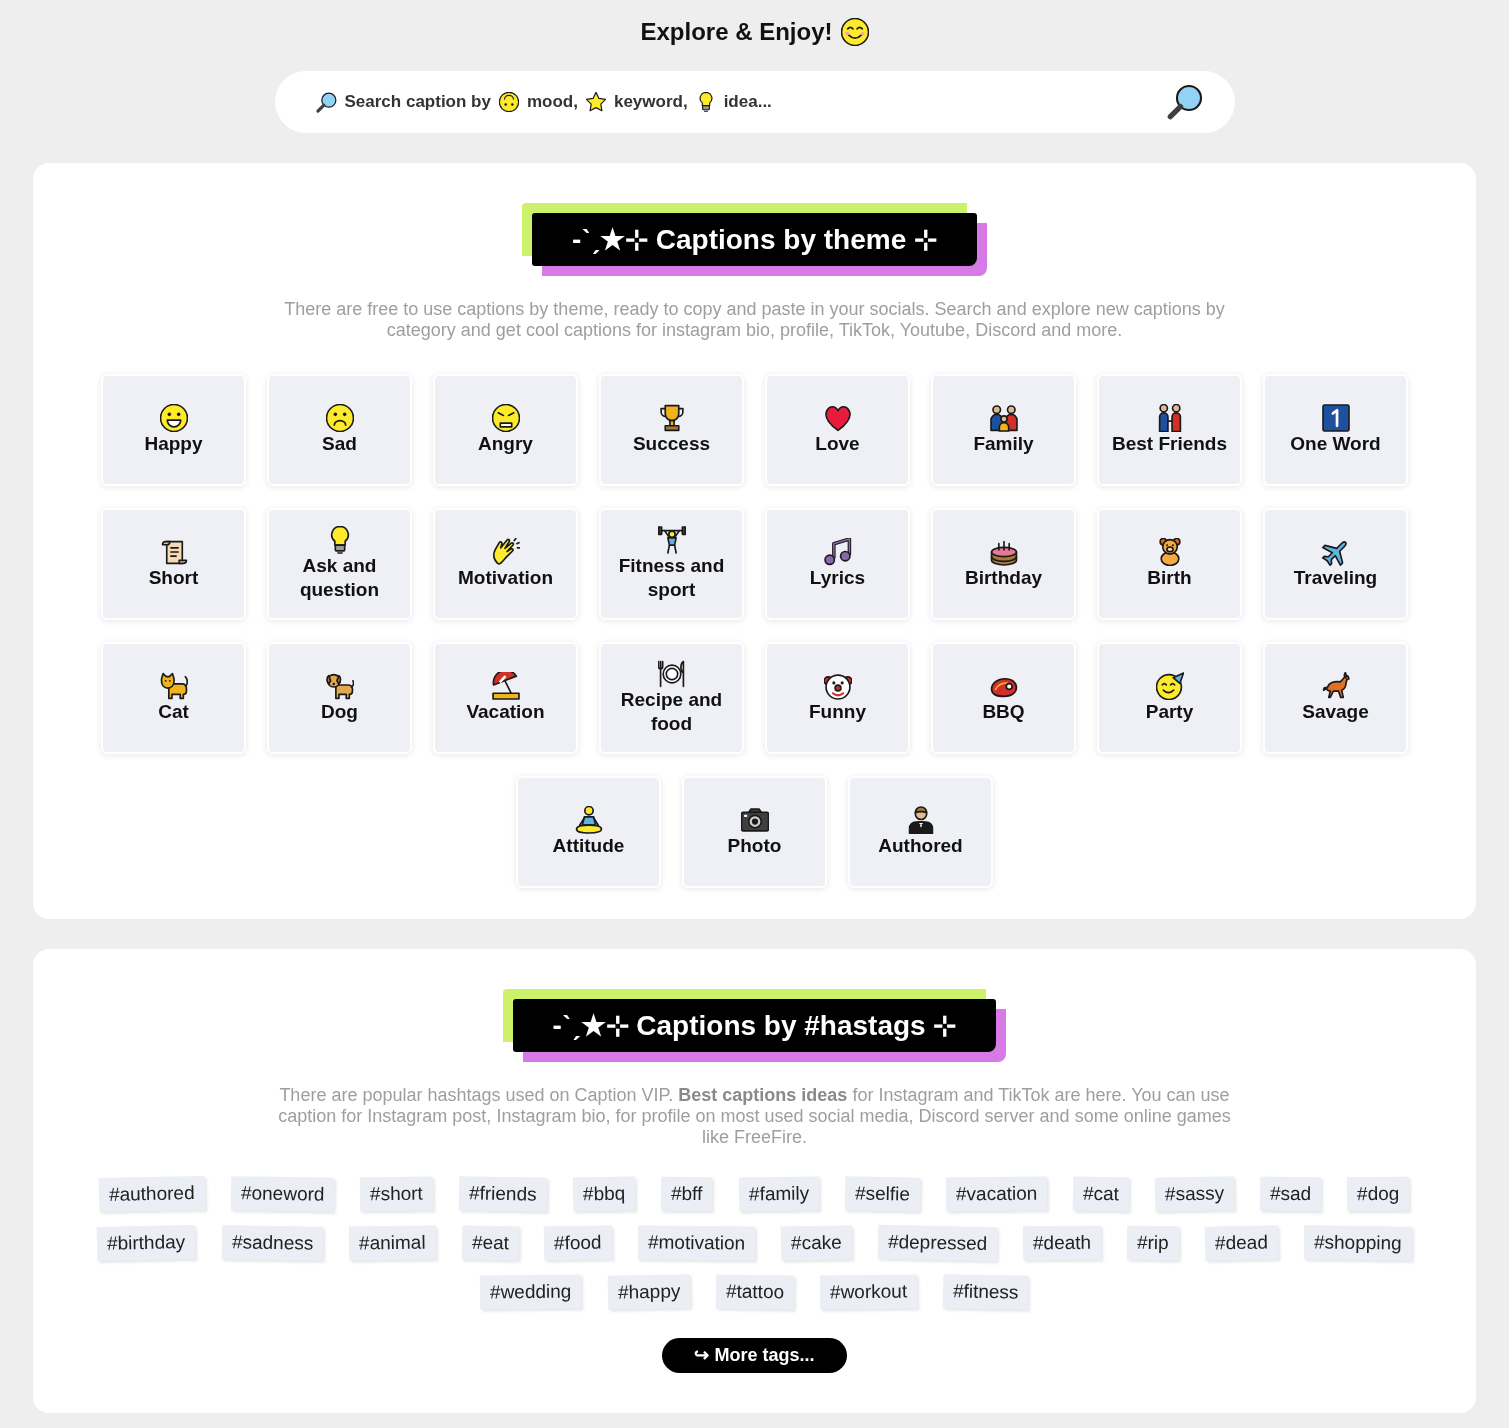 This screenshot has height=1428, width=1509. What do you see at coordinates (754, 239) in the screenshot?
I see `section-title: -ˋˏ★⊹ Captions by theme ⊹` at bounding box center [754, 239].